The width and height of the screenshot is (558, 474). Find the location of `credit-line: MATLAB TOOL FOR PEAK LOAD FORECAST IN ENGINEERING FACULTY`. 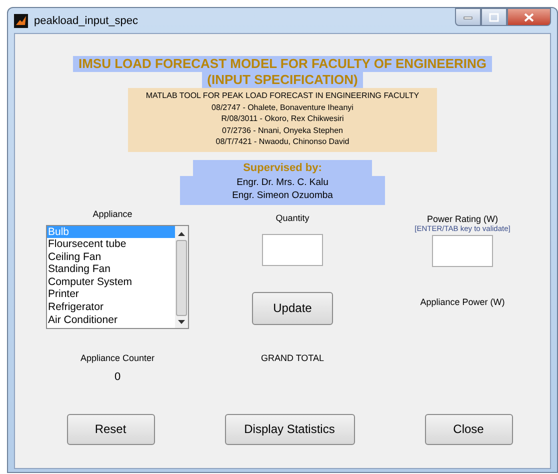

credit-line: MATLAB TOOL FOR PEAK LOAD FORECAST IN ENGINEERING FACULTY is located at coordinates (283, 96).